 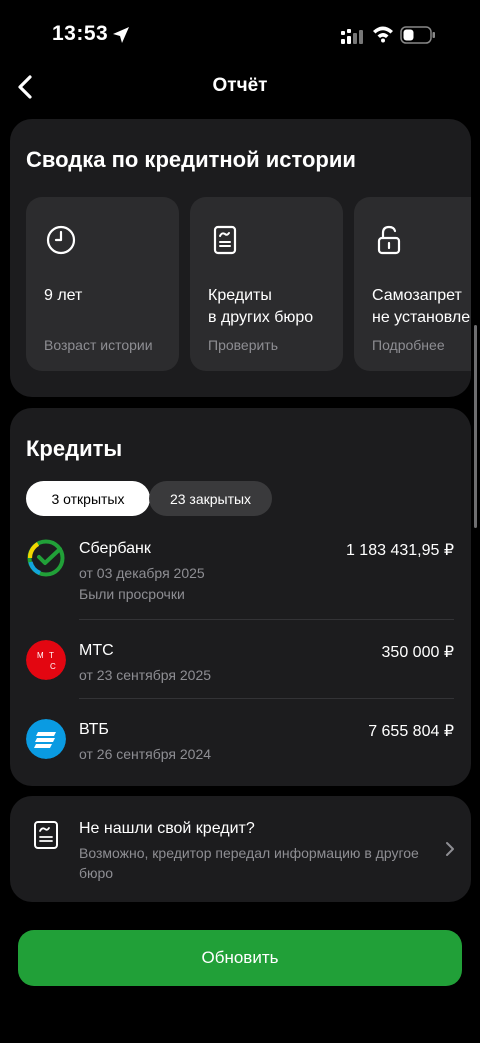 What do you see at coordinates (74, 448) in the screenshot?
I see `credits-title: Кредиты` at bounding box center [74, 448].